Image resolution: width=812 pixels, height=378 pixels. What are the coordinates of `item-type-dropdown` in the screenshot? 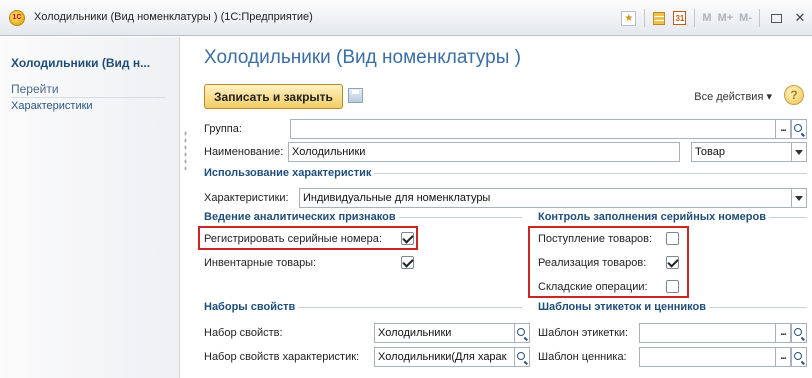 It's located at (798, 152).